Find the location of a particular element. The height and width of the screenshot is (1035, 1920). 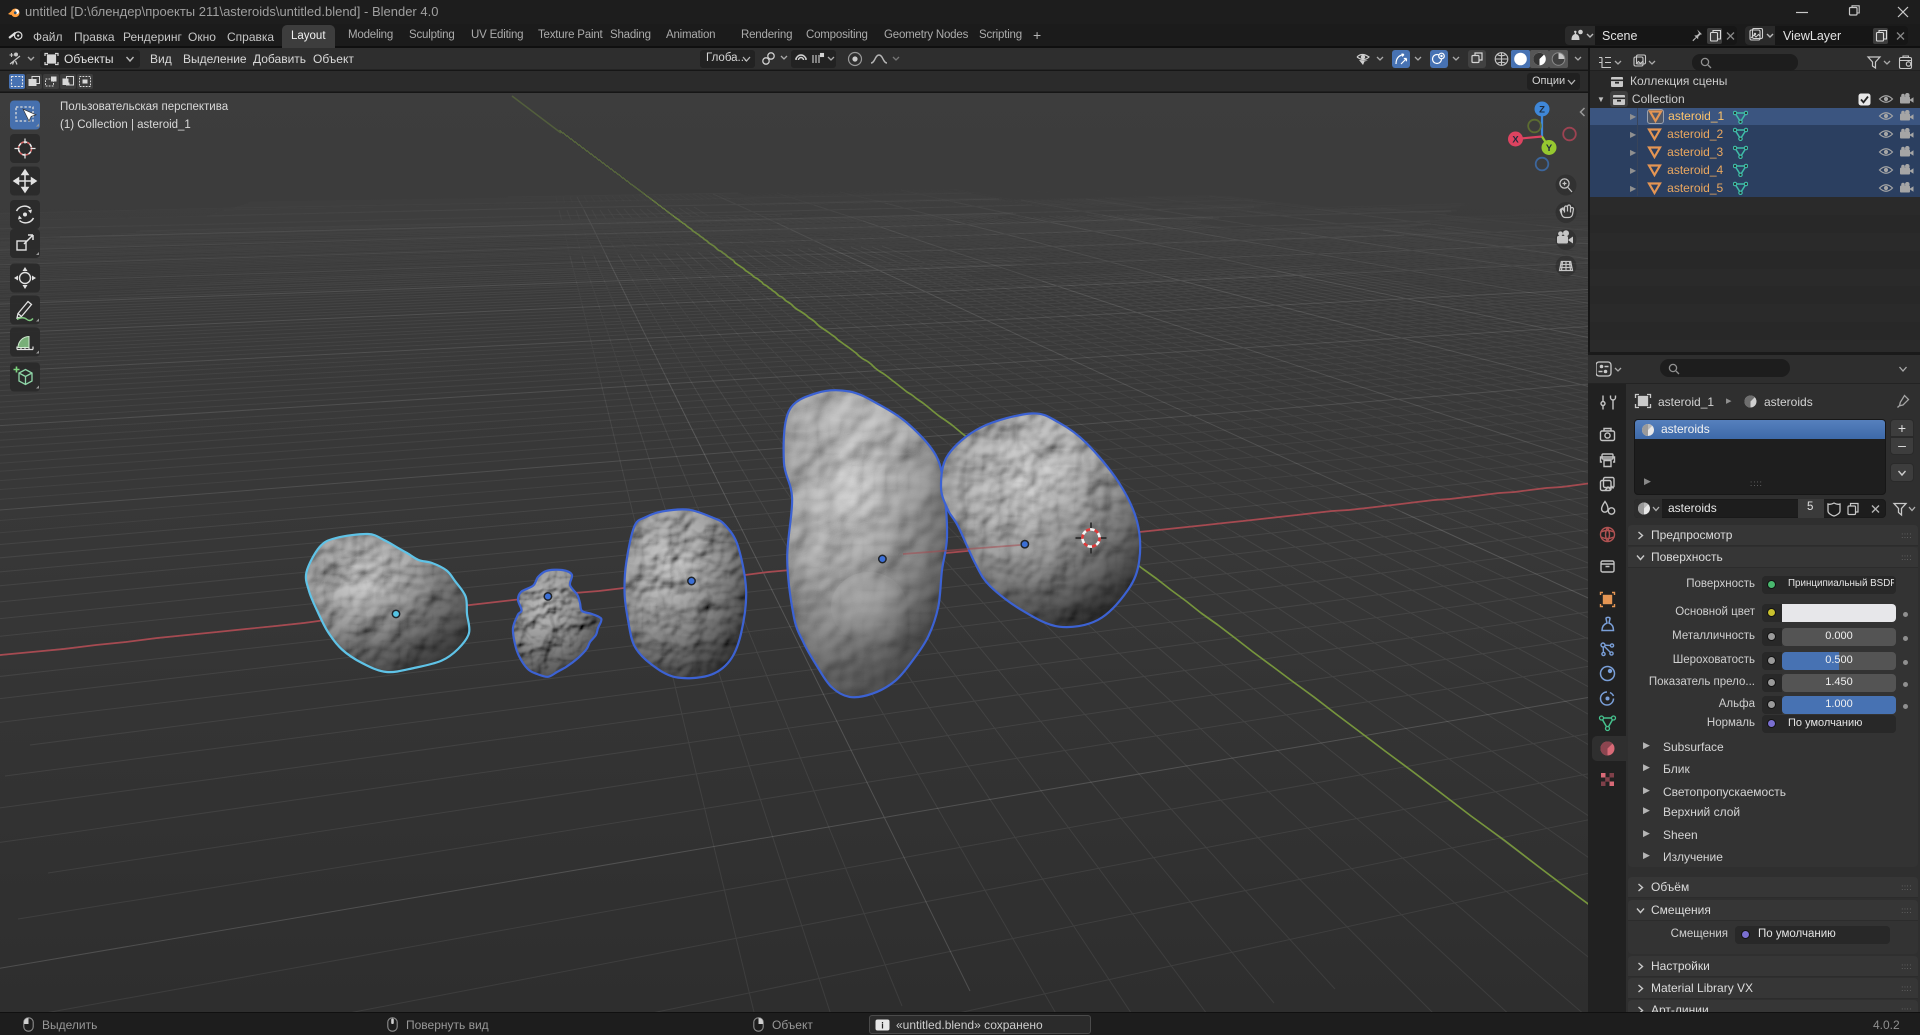

svg-text: Пользовательская перспектива is located at coordinates (144, 107).